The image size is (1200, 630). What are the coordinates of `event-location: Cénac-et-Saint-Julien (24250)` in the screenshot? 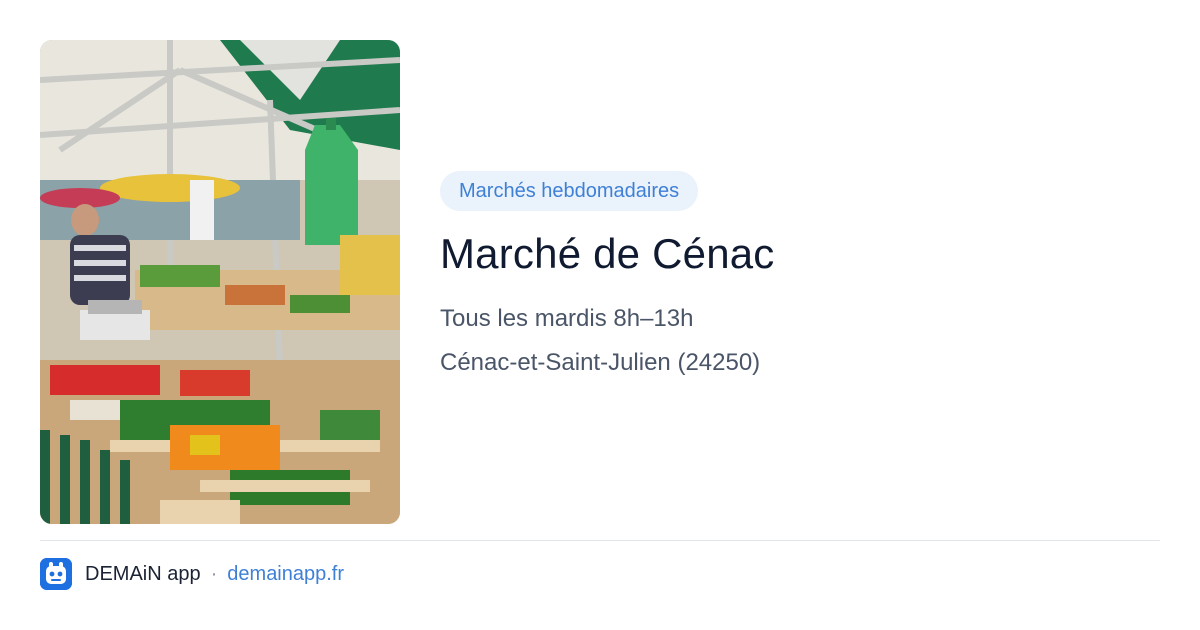 It's located at (600, 362).